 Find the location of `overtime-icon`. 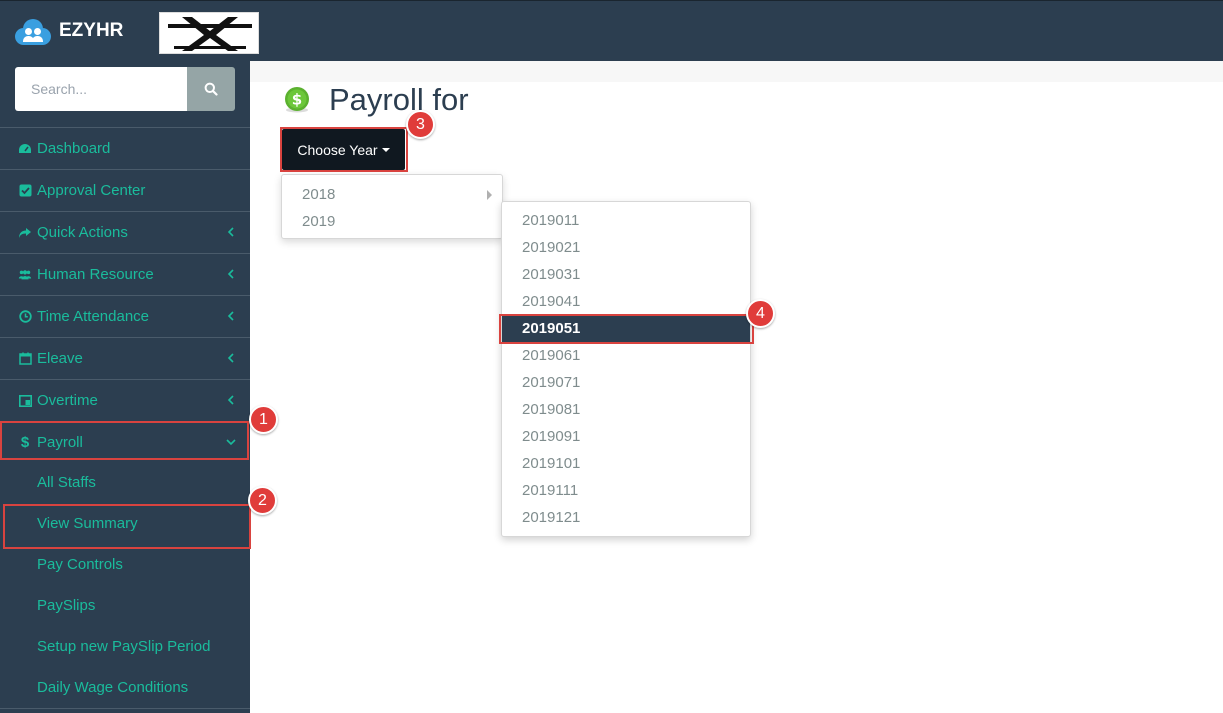

overtime-icon is located at coordinates (25, 401).